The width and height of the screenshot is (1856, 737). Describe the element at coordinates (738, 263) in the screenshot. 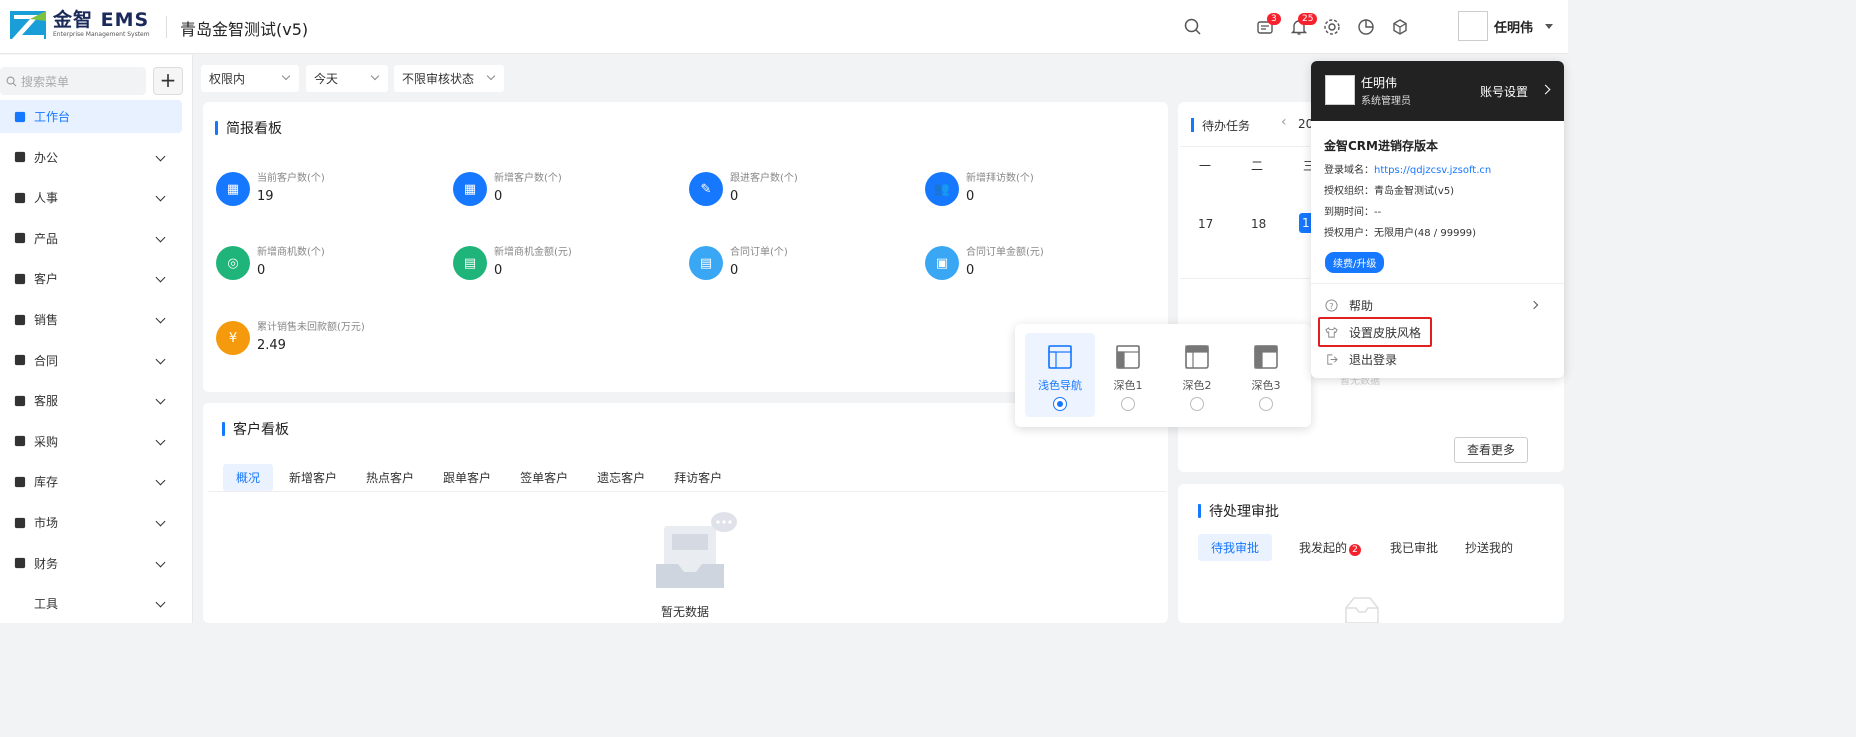

I see `stat-contract-orders: ▤ 合同订单(个) 0` at that location.